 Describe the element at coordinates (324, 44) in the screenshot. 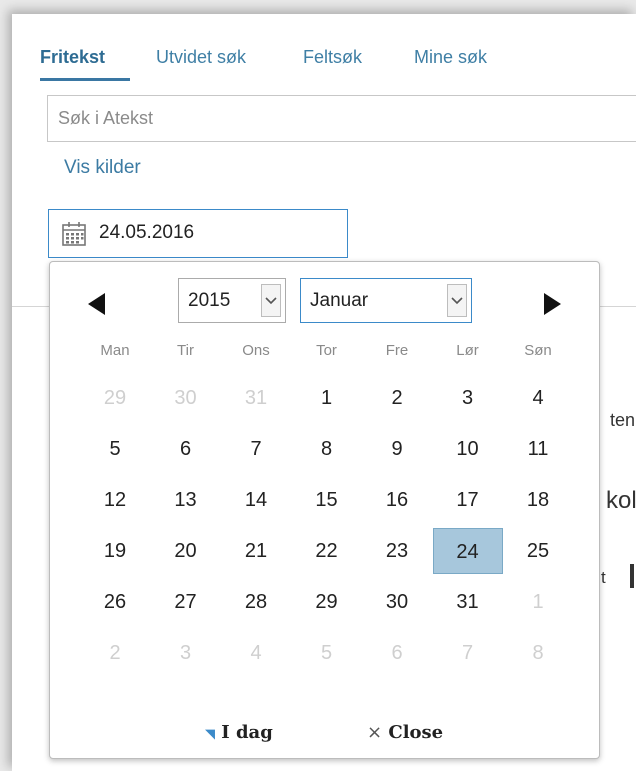

I see `tab-bar: Fritekst Utvidet søk Feltsøk Mine søk` at that location.